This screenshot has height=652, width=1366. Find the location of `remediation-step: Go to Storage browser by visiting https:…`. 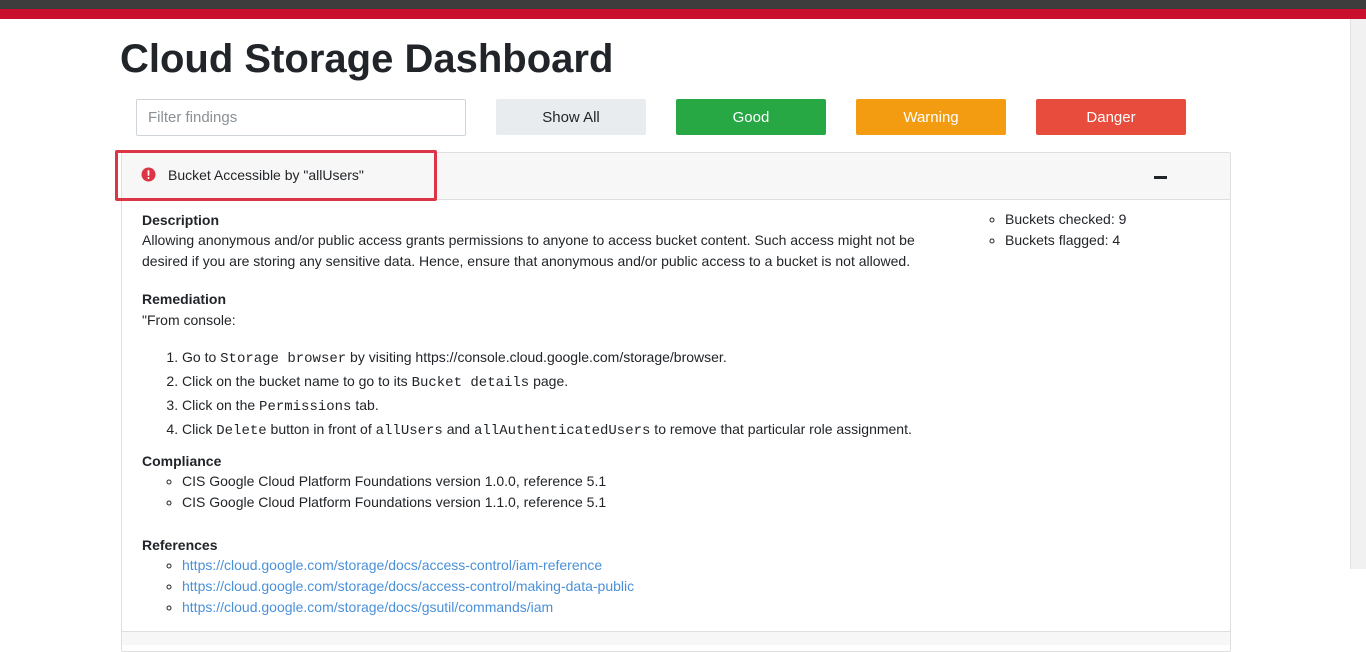

remediation-step: Go to Storage browser by visiting https:… is located at coordinates (582, 358).